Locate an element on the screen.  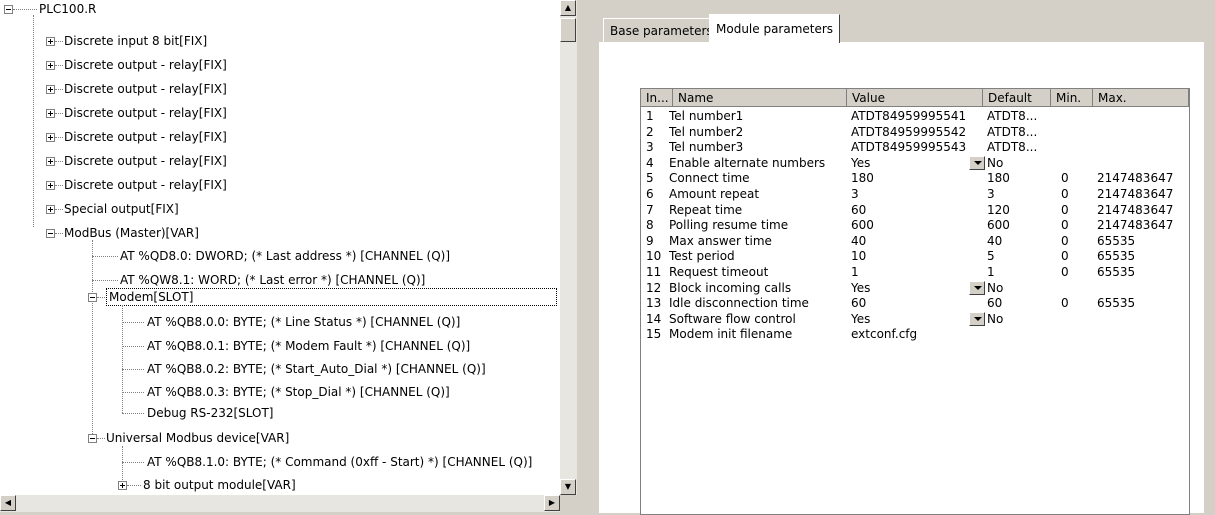
scroll-up-icon: ▲ is located at coordinates (568, 8).